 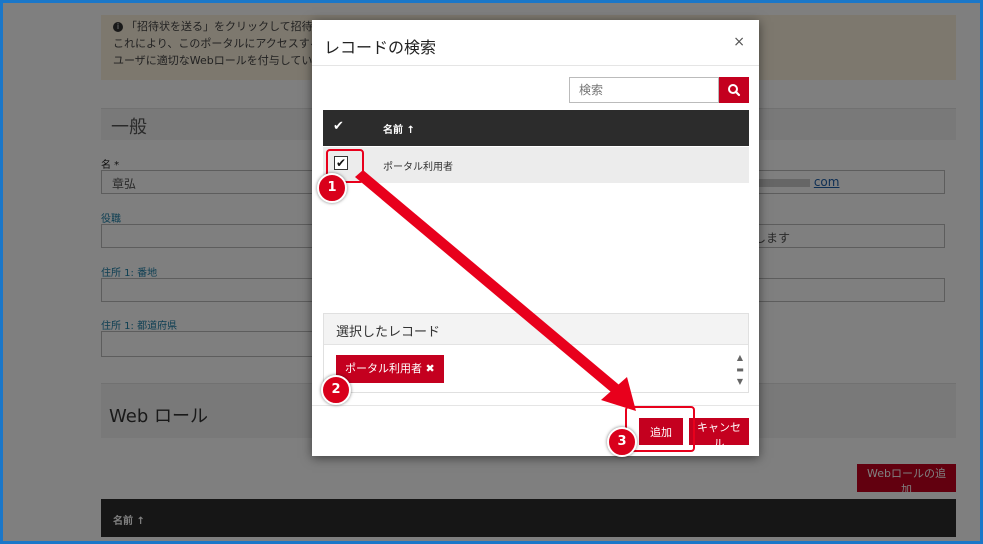 What do you see at coordinates (336, 390) in the screenshot?
I see `callout-number-2: 2` at bounding box center [336, 390].